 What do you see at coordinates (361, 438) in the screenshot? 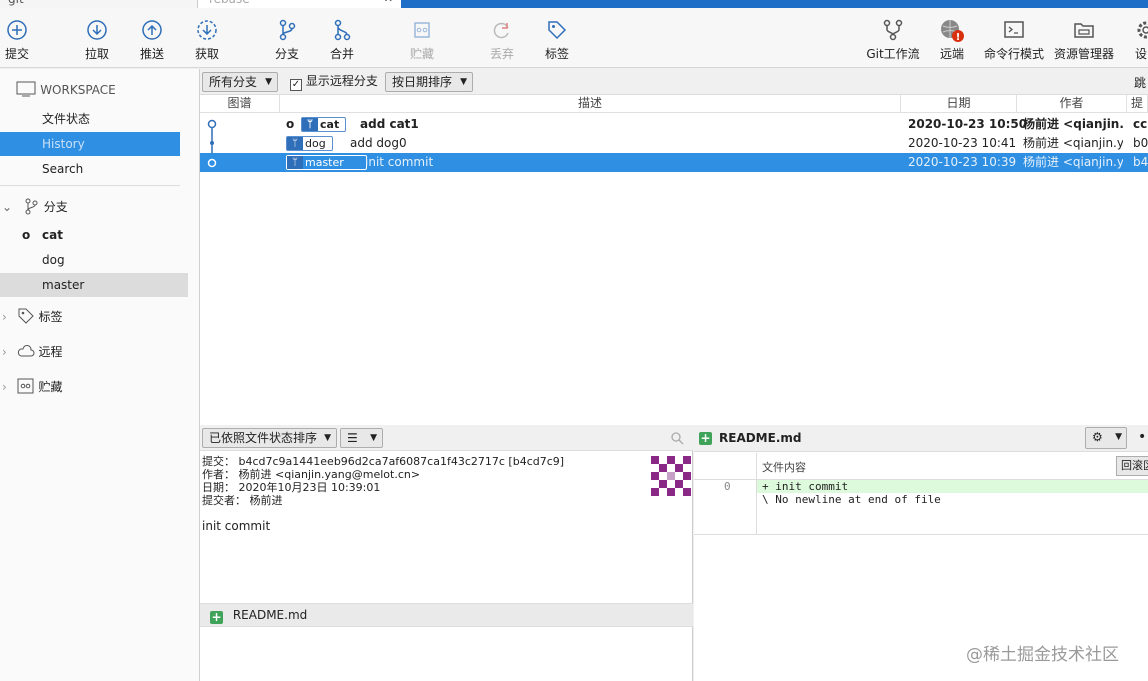
I see `view-mode-dropdown: ☰ ▼` at bounding box center [361, 438].